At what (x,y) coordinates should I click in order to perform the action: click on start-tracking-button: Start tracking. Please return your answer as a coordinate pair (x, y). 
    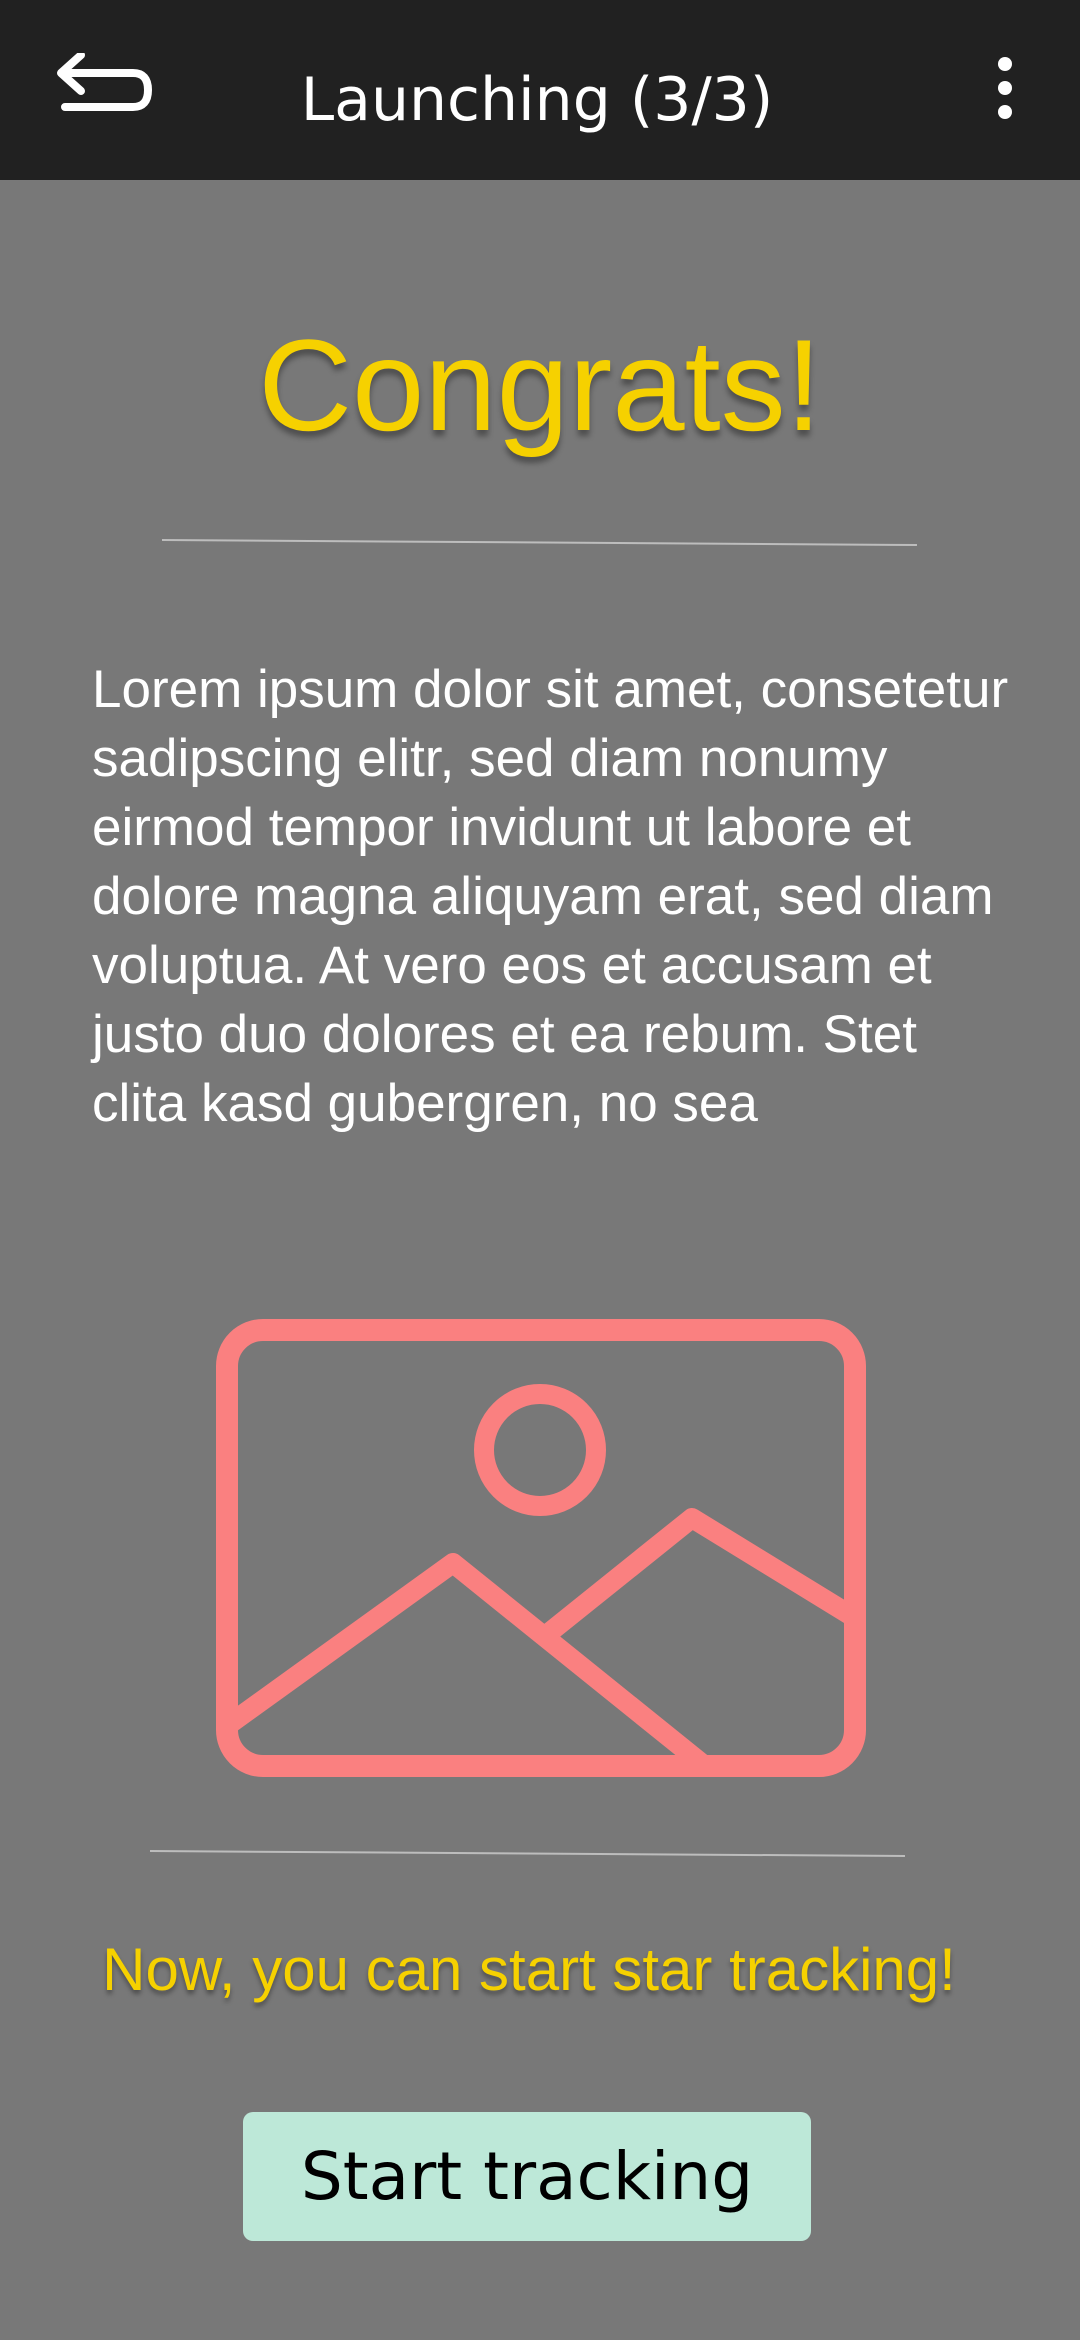
    Looking at the image, I should click on (527, 2176).